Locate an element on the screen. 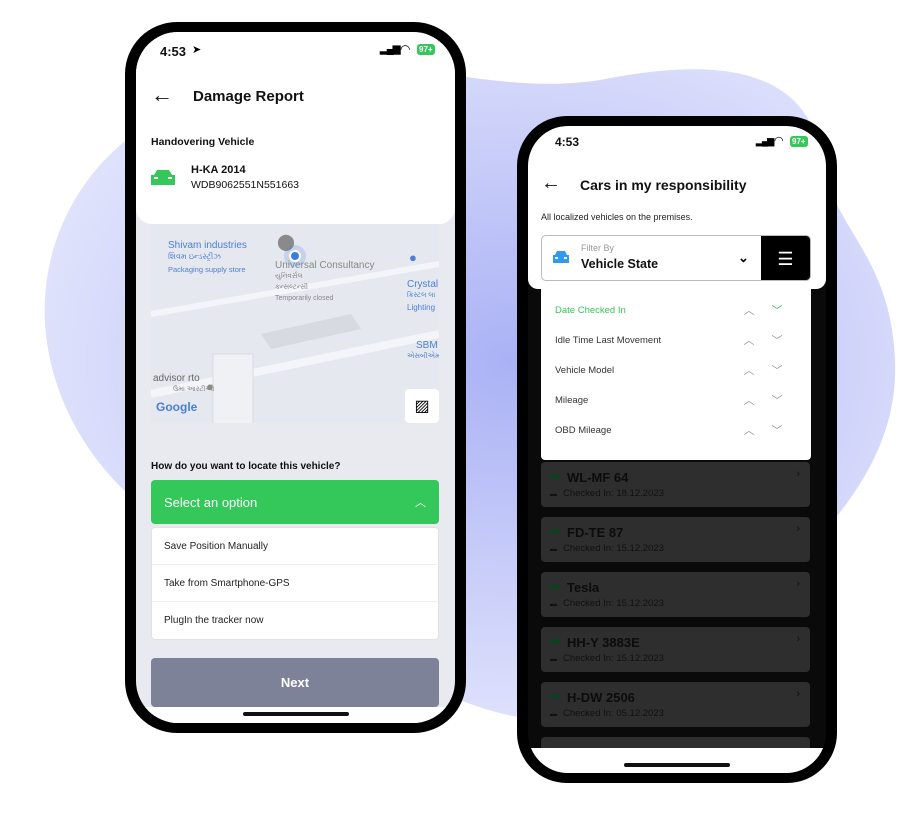  sort-option-label: Date Checked In is located at coordinates (590, 310).